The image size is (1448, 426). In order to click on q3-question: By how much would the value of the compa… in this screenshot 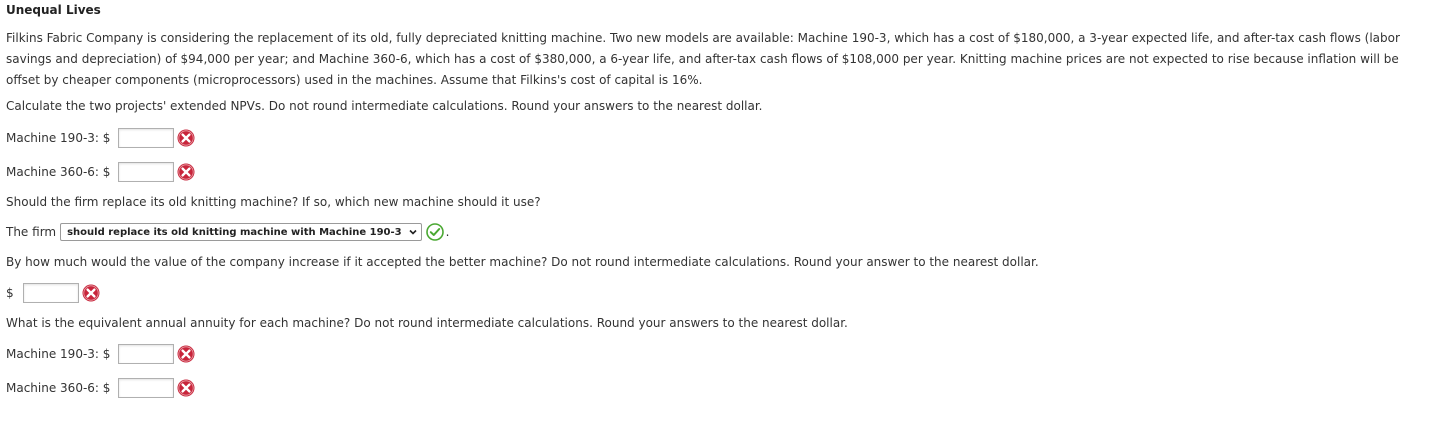, I will do `click(522, 262)`.